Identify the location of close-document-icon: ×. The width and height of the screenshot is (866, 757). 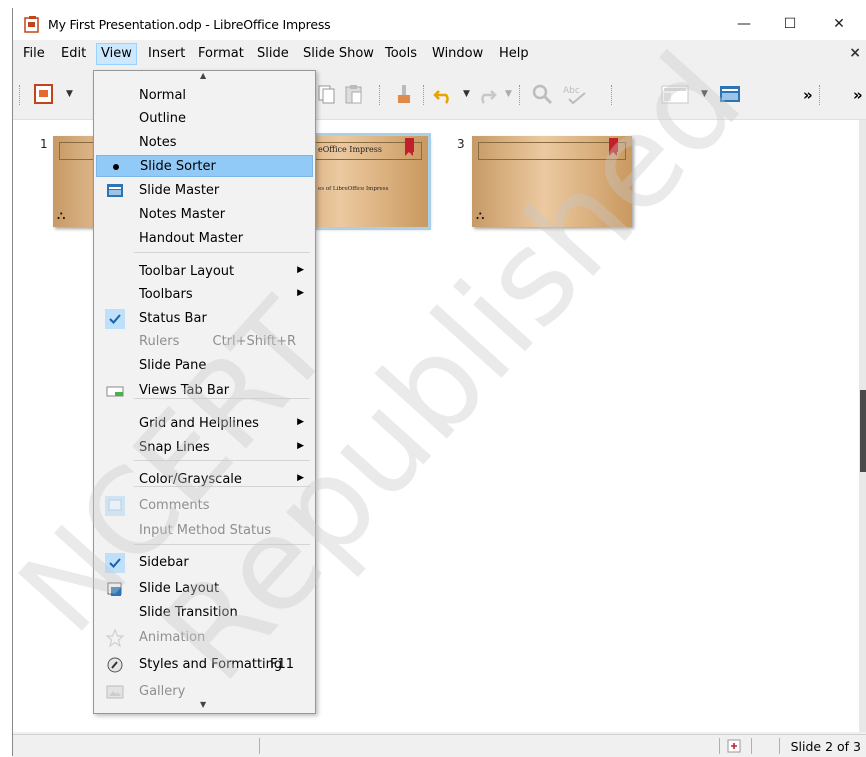
(855, 53).